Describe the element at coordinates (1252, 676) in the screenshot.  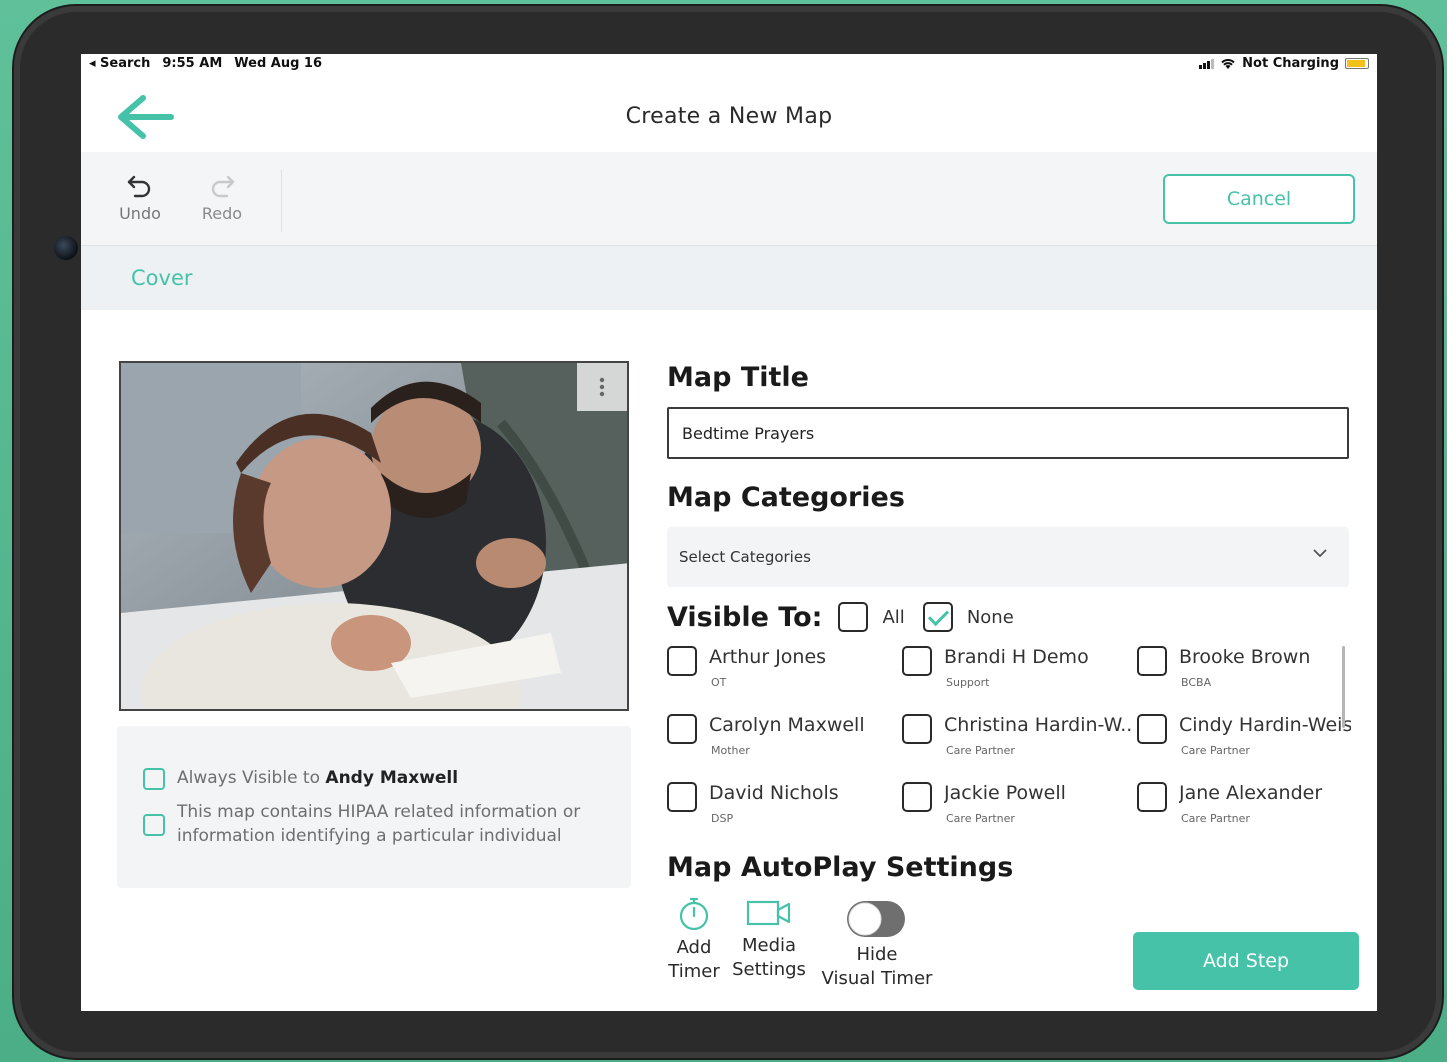
I see `person-item: Brooke Brown BCBA` at that location.